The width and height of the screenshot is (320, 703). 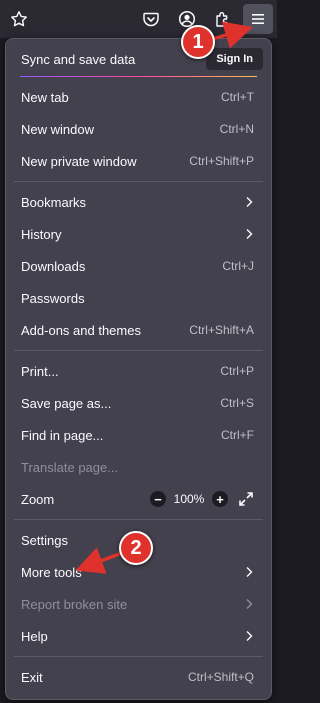 What do you see at coordinates (54, 202) in the screenshot?
I see `menu-item-label: Bookmarks` at bounding box center [54, 202].